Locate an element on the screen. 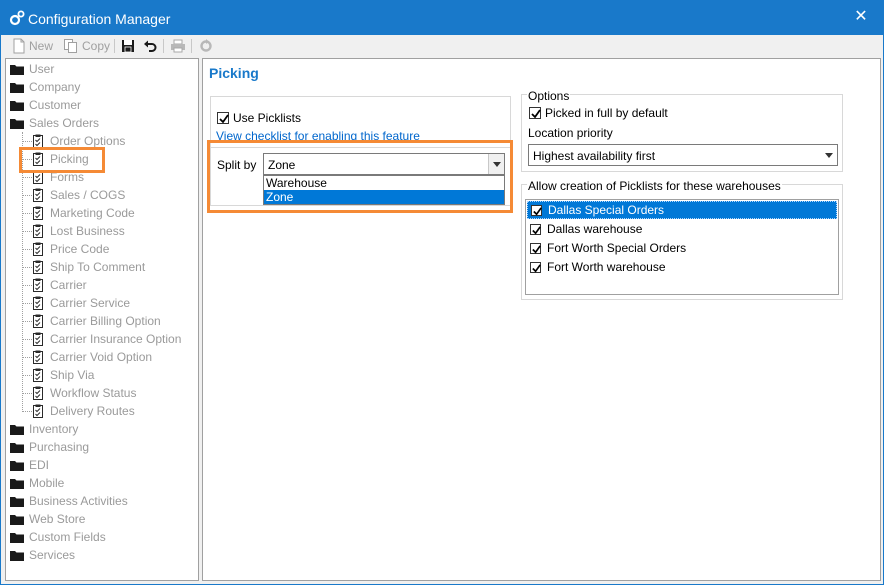 This screenshot has width=884, height=585. tree-item: Sales Orders is located at coordinates (54, 123).